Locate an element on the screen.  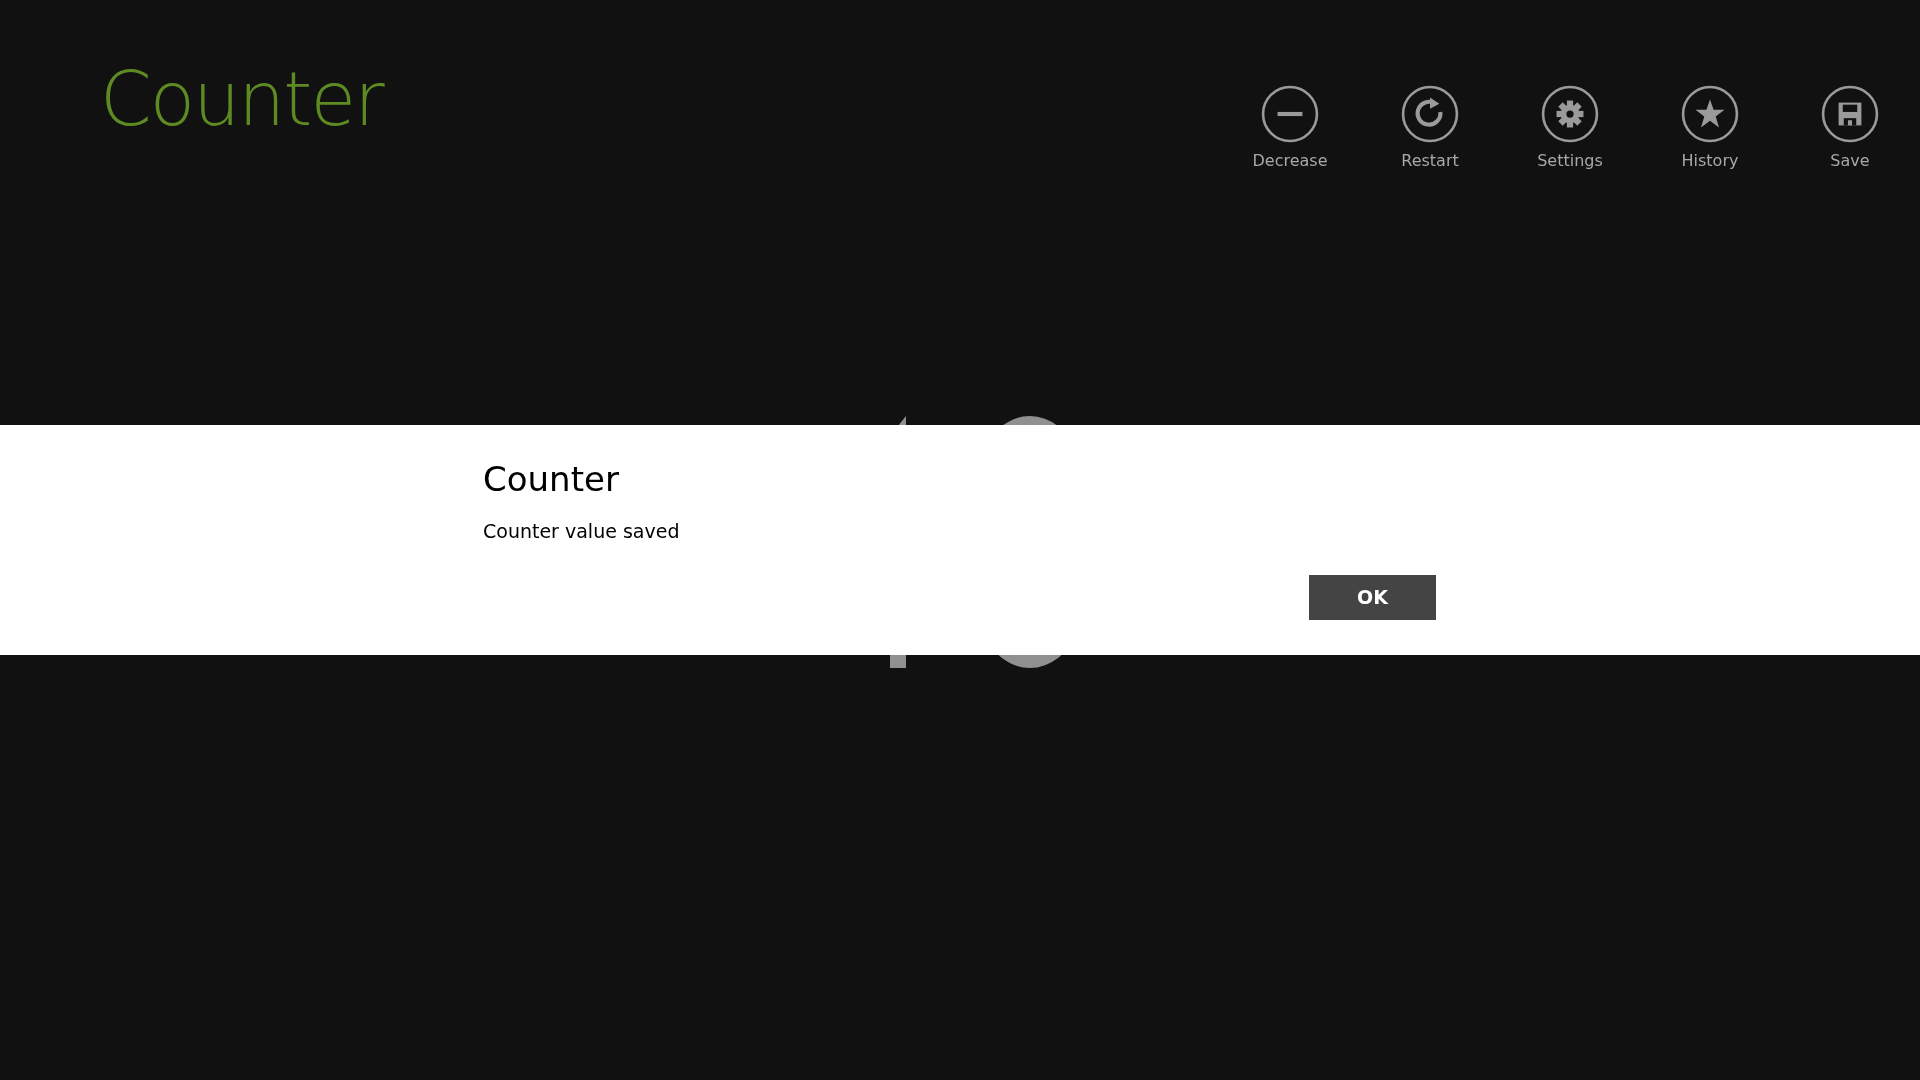
dialog-title: Counter is located at coordinates (551, 479).